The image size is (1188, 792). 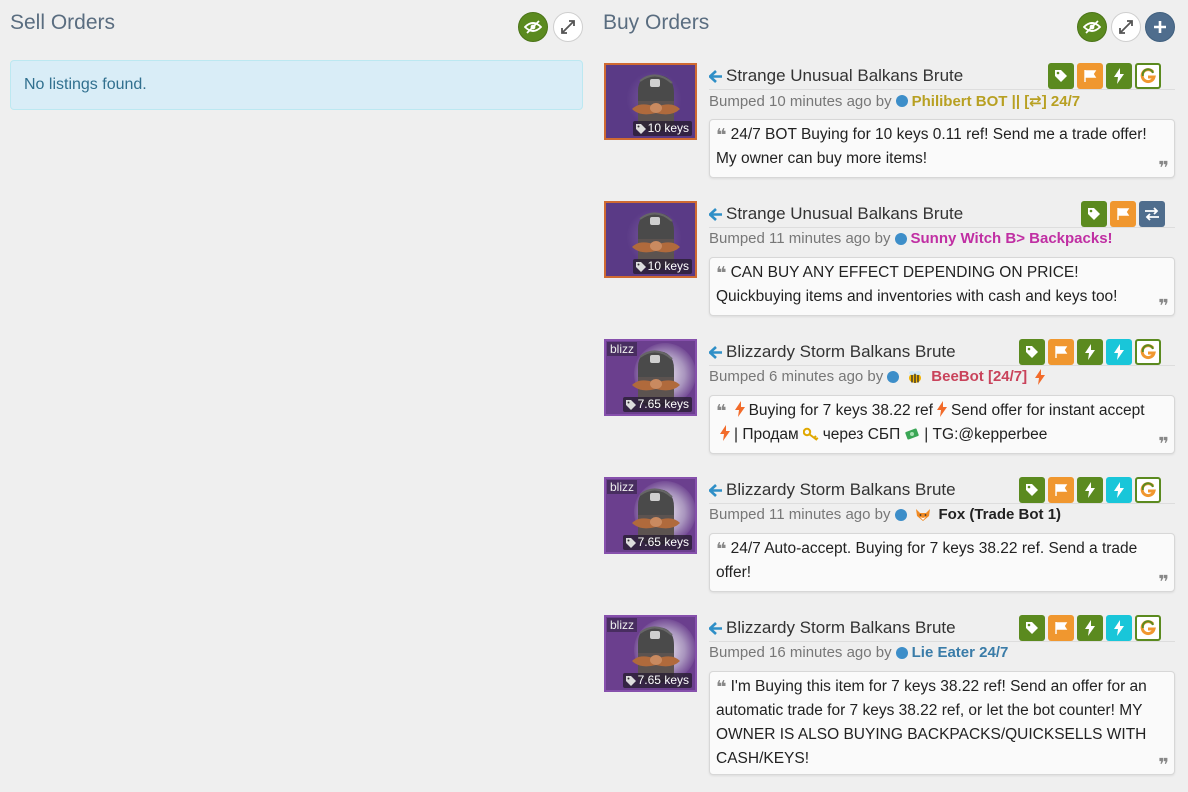 I want to click on sell-orders-title: Sell Orders, so click(x=63, y=22).